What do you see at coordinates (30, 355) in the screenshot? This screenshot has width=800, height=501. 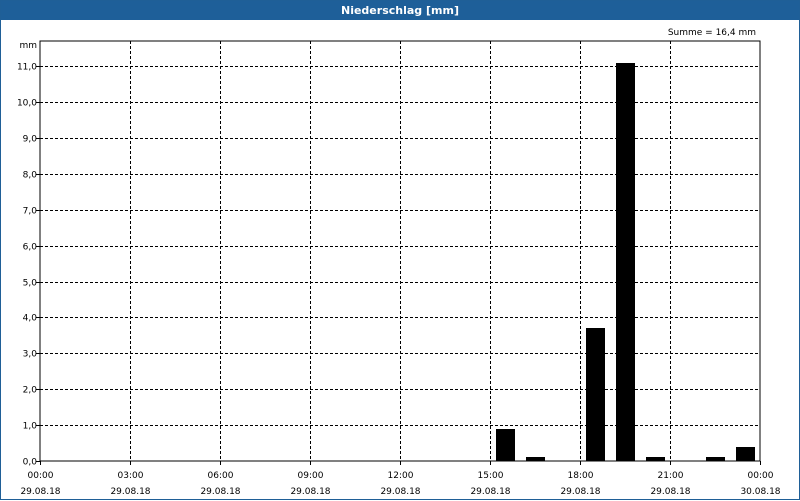 I see `y-tick-label: 3,0` at bounding box center [30, 355].